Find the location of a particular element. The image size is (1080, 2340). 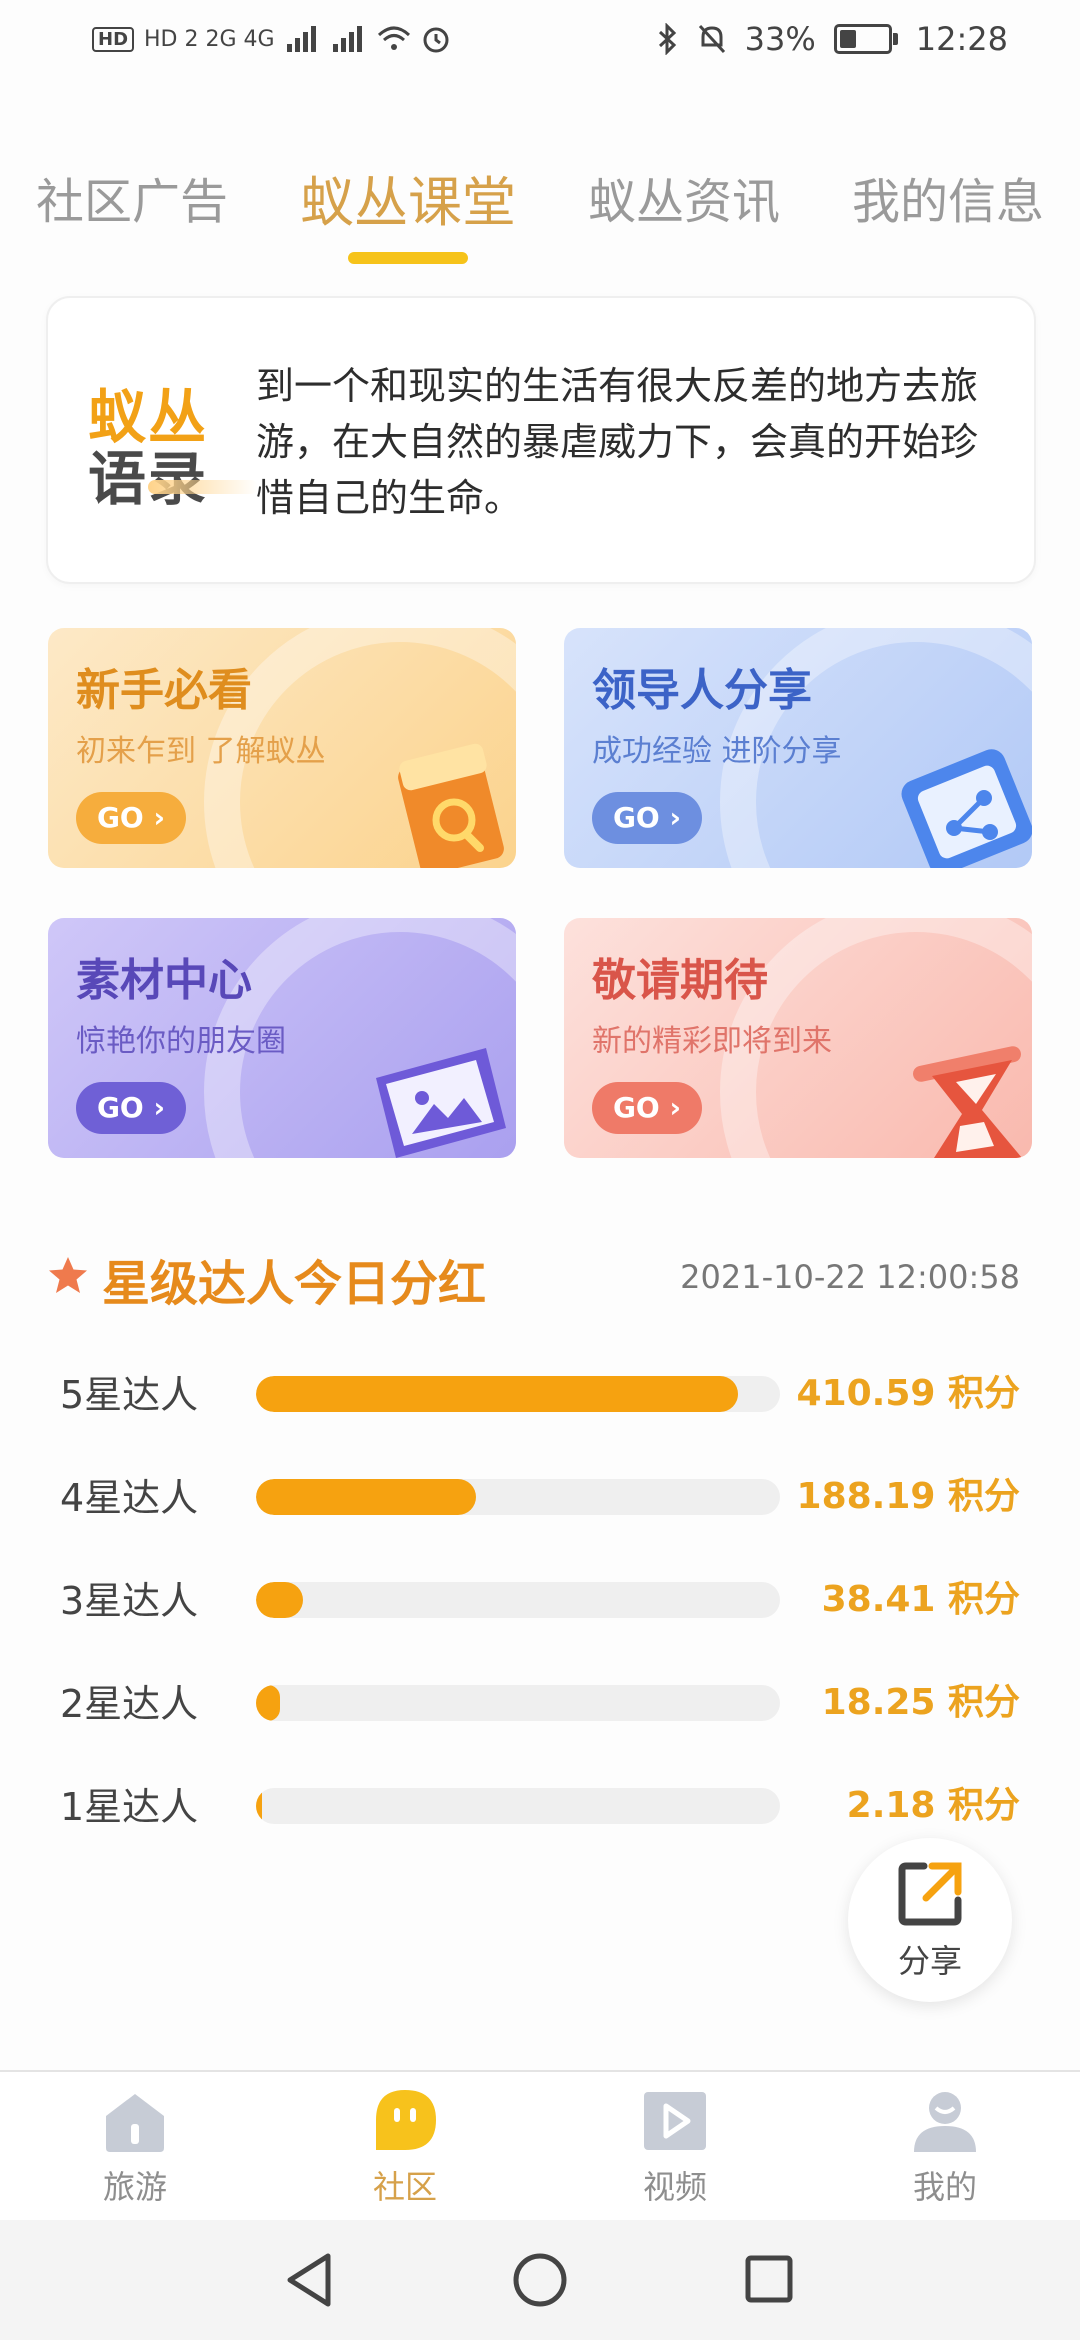

profile-icon is located at coordinates (945, 2122).